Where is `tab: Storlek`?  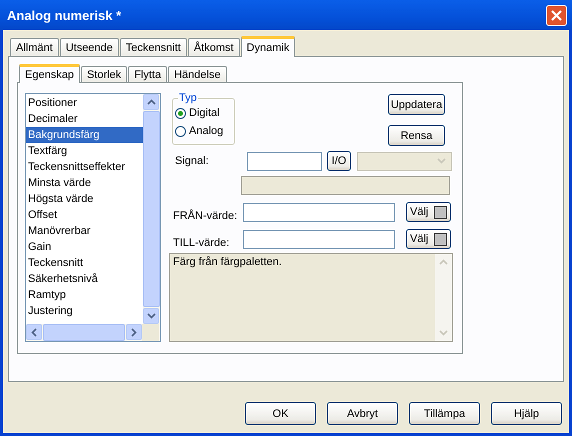 tab: Storlek is located at coordinates (104, 74).